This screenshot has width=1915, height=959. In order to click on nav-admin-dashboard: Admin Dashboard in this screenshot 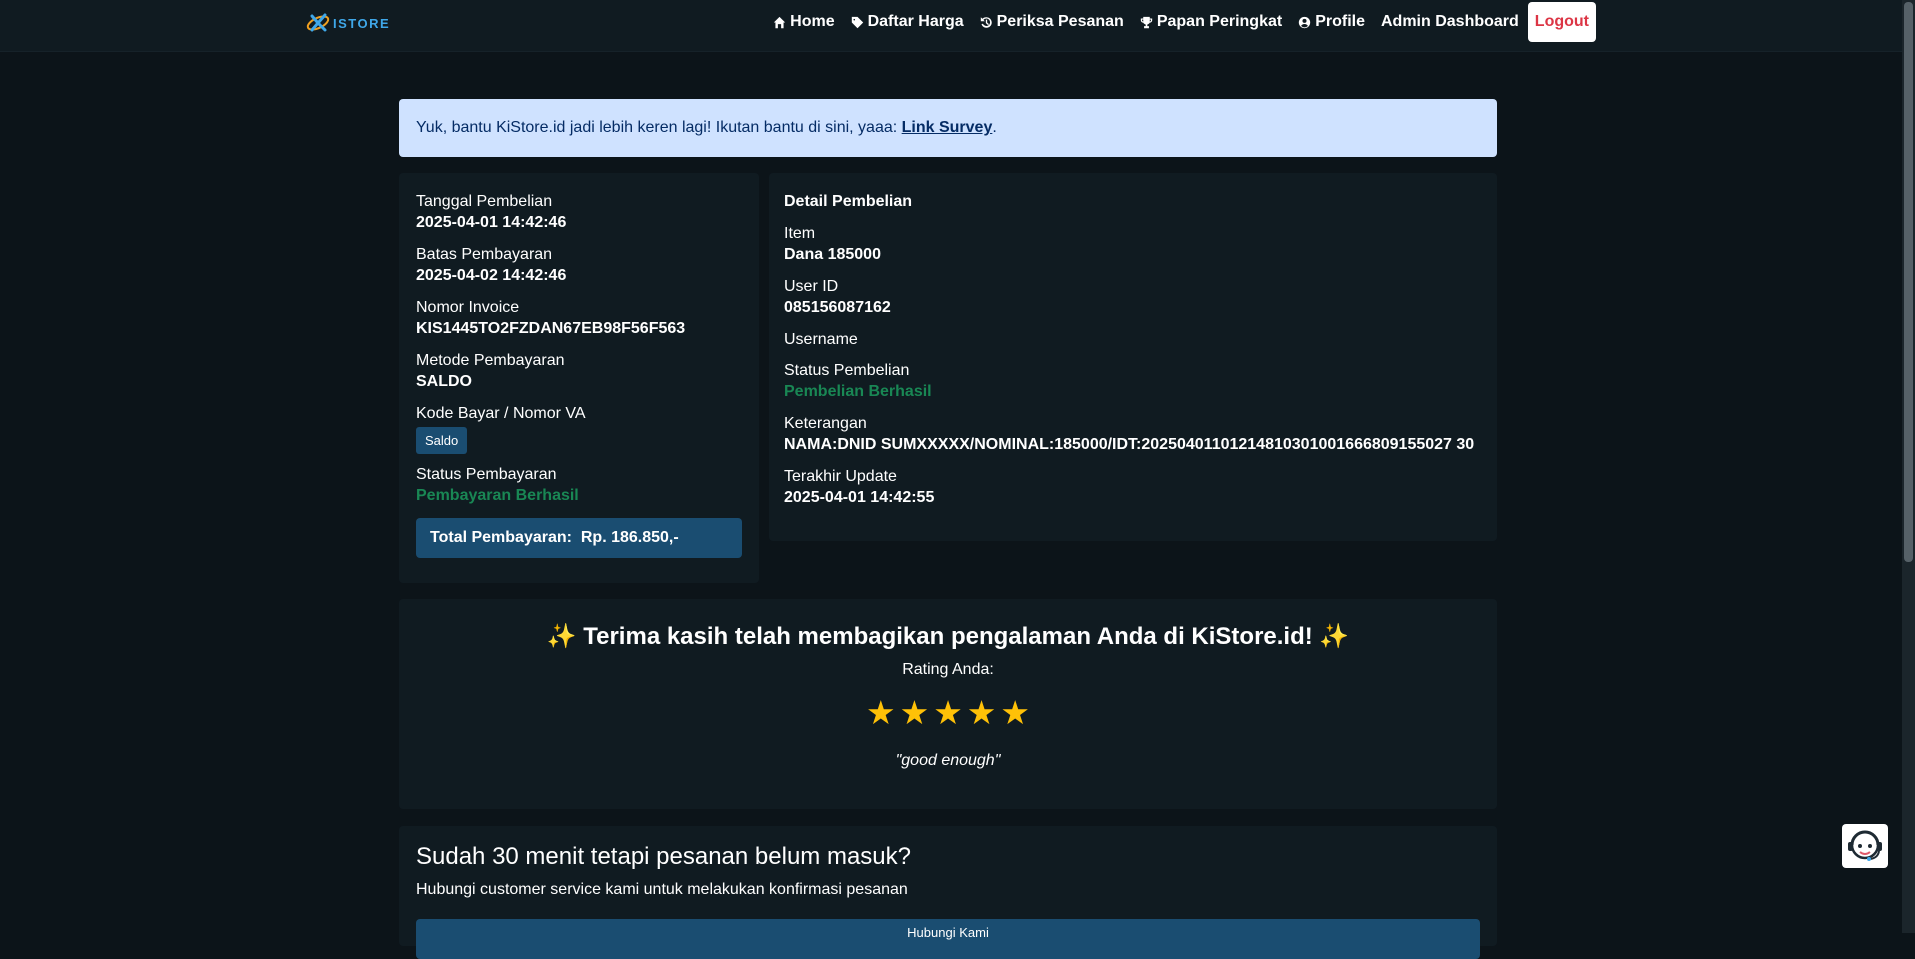, I will do `click(1450, 22)`.